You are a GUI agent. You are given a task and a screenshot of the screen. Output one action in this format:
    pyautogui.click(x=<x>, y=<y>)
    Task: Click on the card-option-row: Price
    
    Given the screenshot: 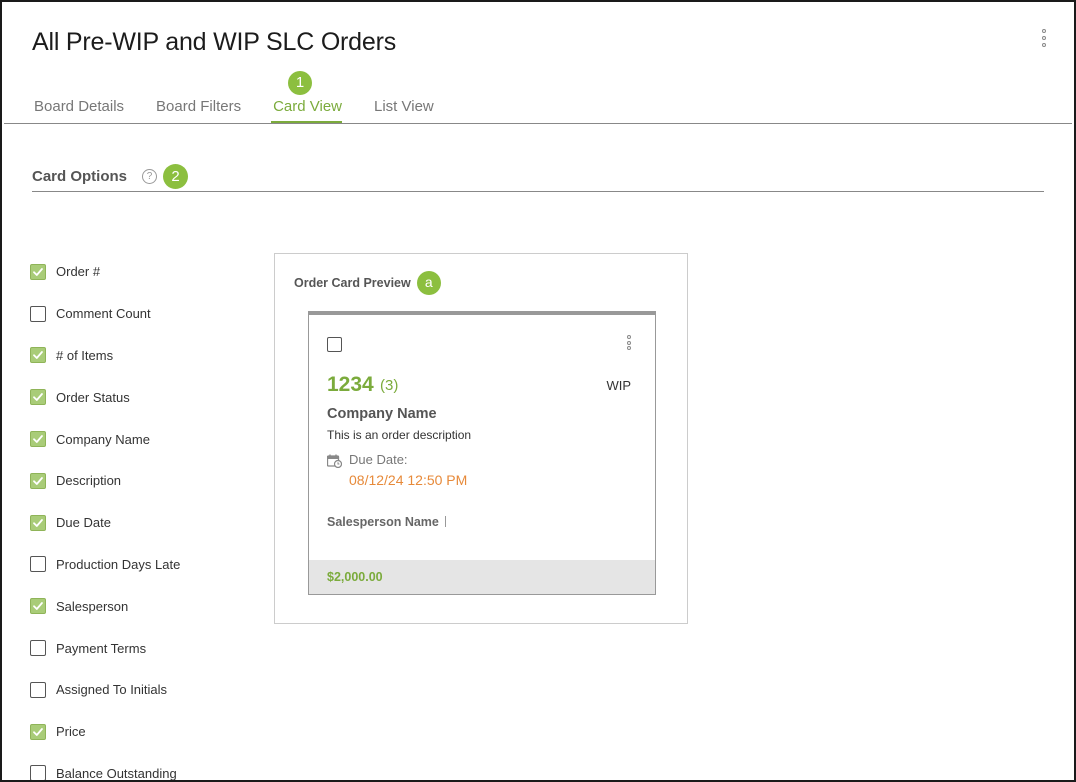 What is the action you would take?
    pyautogui.click(x=105, y=732)
    